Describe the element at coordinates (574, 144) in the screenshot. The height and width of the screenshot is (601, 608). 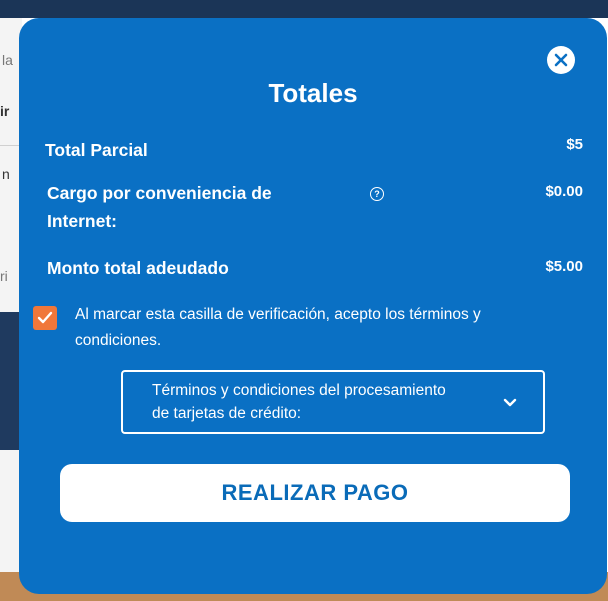
I see `subtotal-value: $5` at that location.